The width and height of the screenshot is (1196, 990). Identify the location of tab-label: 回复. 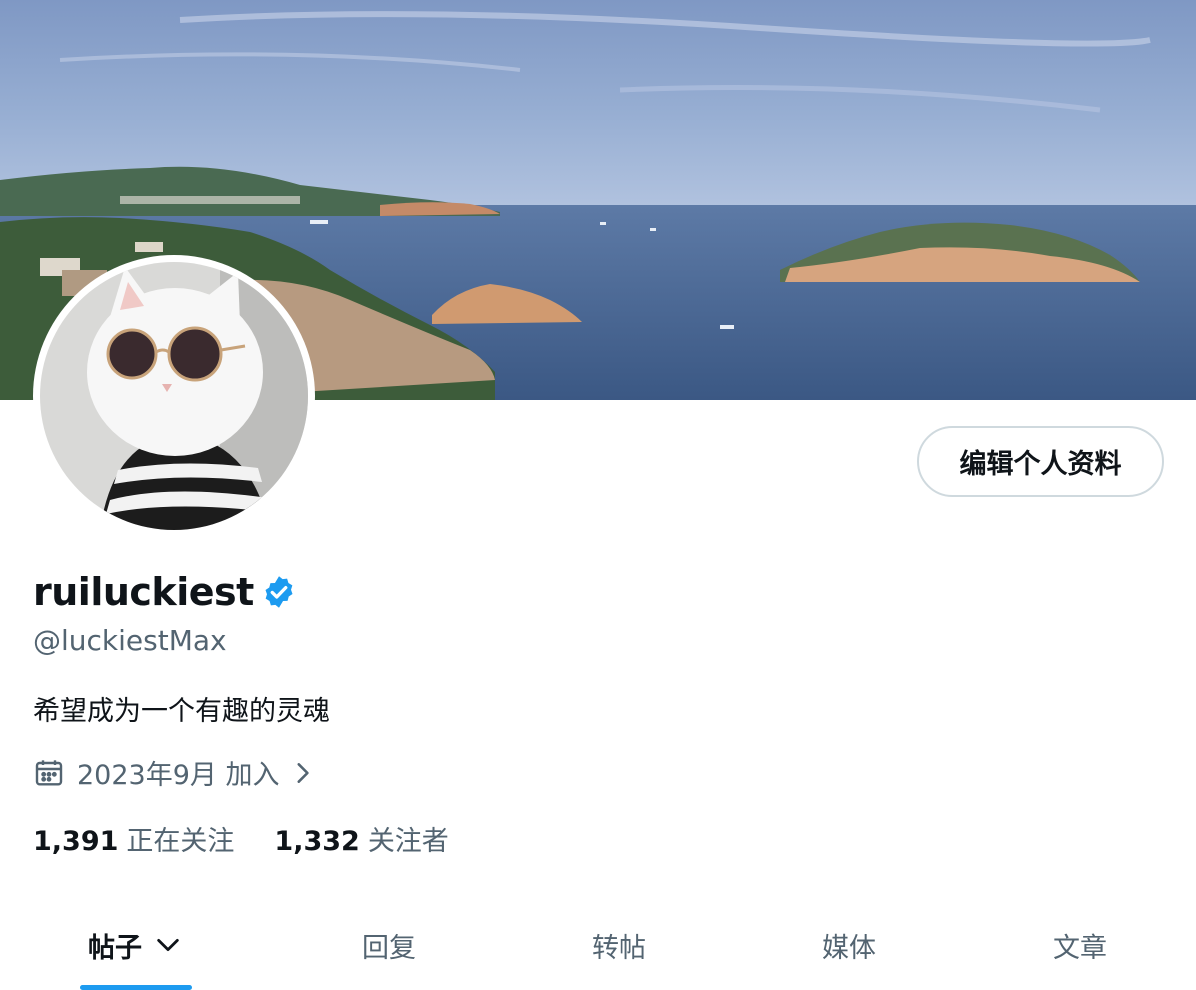
(389, 948).